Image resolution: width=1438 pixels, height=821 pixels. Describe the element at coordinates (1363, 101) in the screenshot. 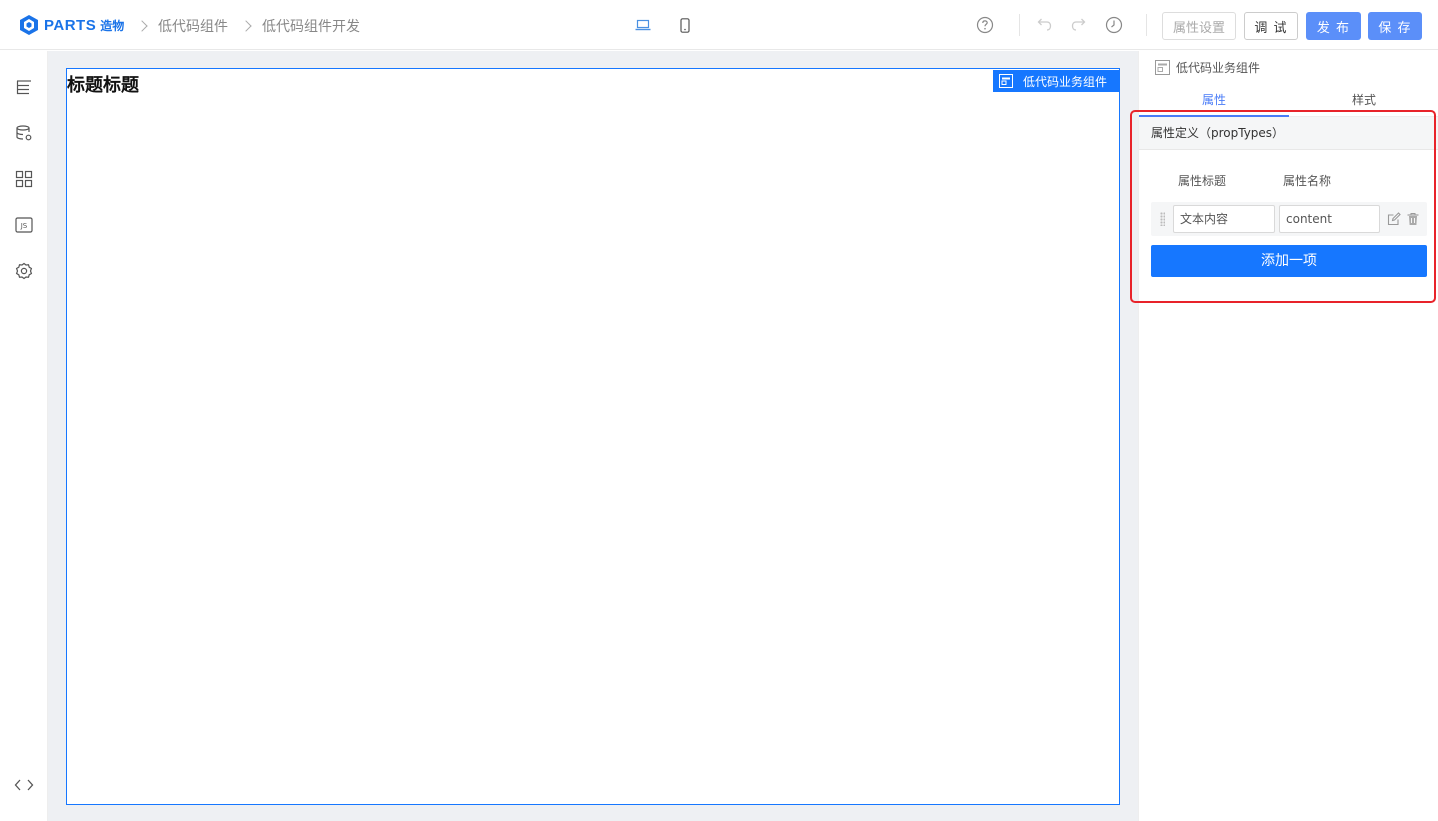

I see `tab-styles: 样式` at that location.